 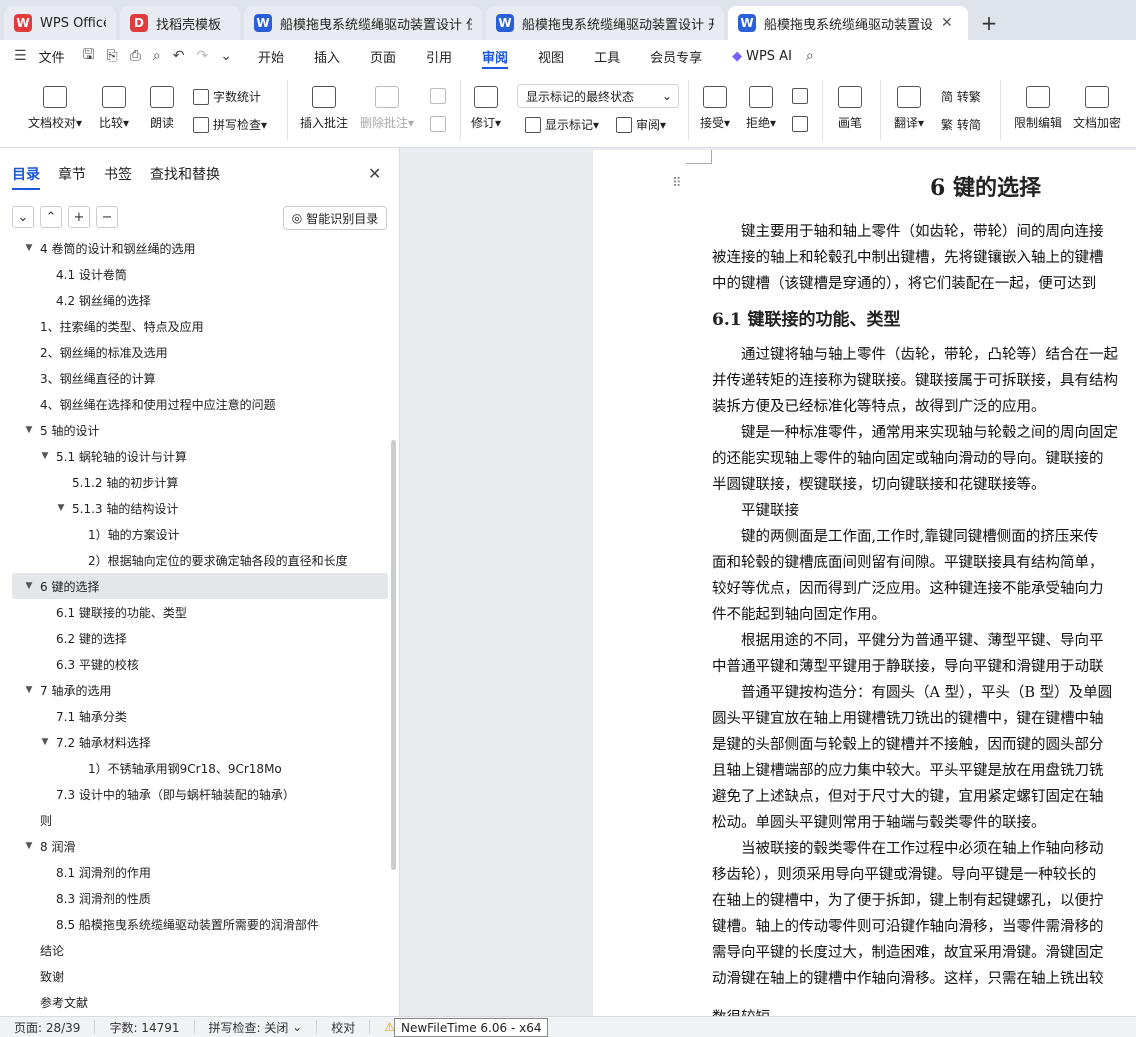 What do you see at coordinates (327, 56) in the screenshot?
I see `menu-item-2: 插入` at bounding box center [327, 56].